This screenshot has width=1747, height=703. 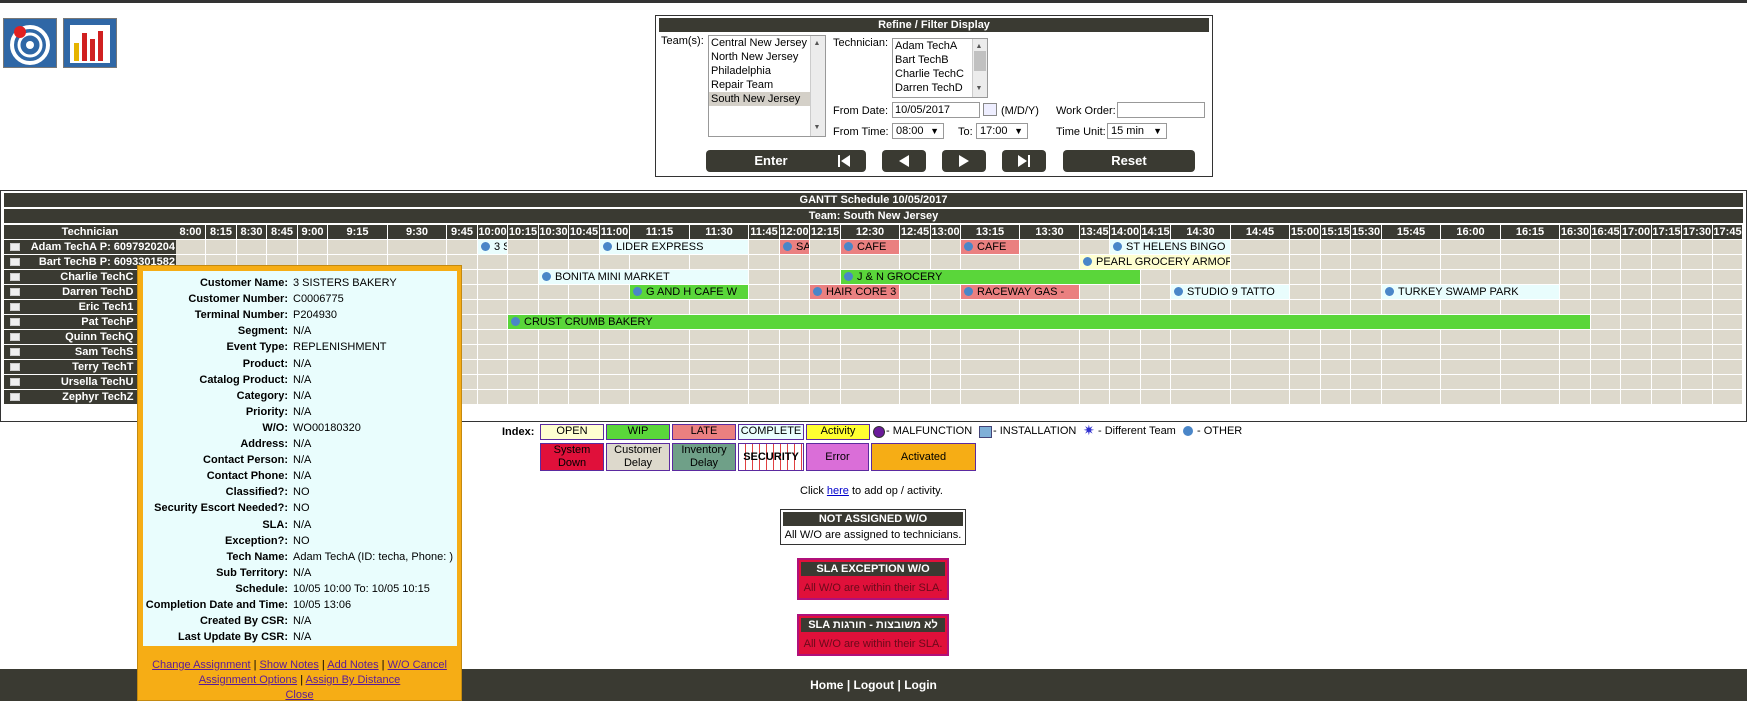 What do you see at coordinates (689, 292) in the screenshot?
I see `work-order-bar-wip: G AND H CAFE W` at bounding box center [689, 292].